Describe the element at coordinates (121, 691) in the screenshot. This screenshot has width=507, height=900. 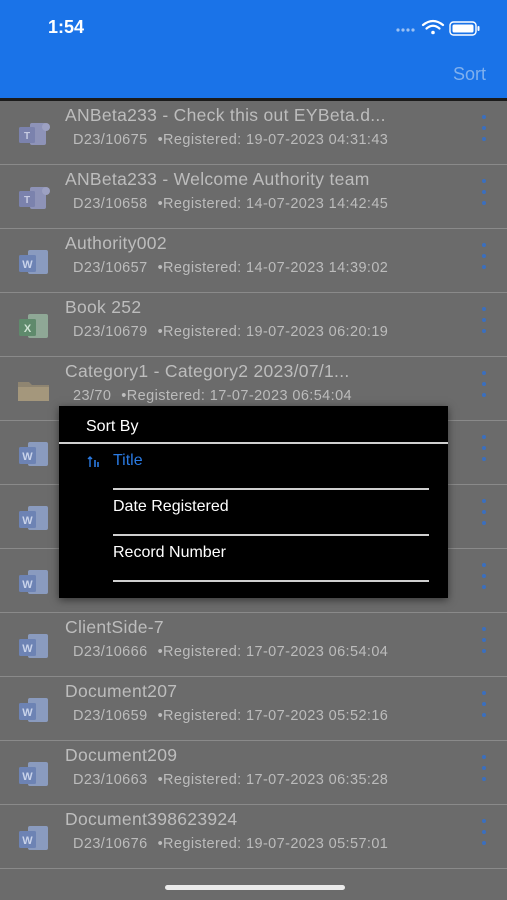
I see `record-title: Document207` at that location.